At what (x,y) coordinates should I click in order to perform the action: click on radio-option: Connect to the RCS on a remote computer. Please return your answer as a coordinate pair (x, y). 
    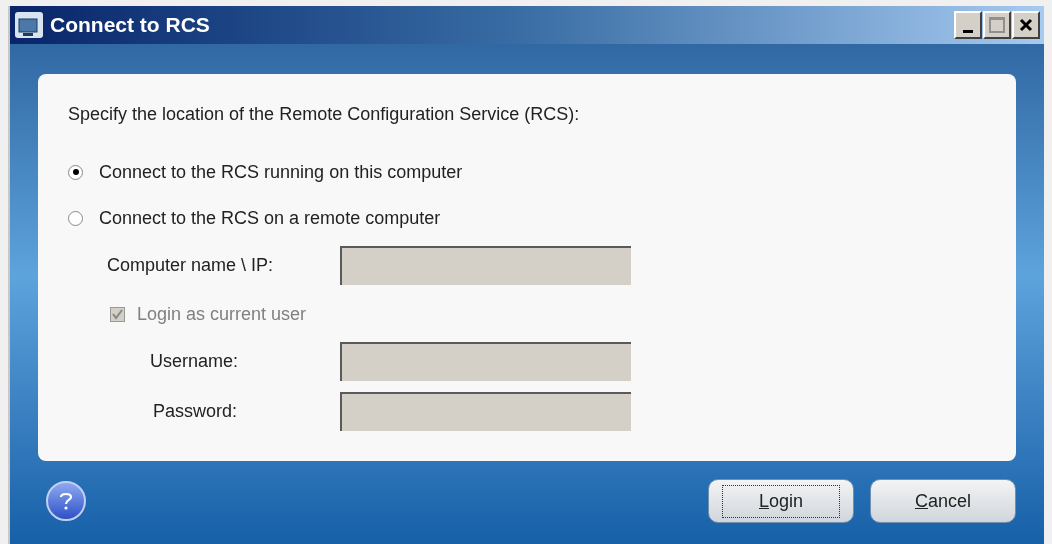
    Looking at the image, I should click on (542, 218).